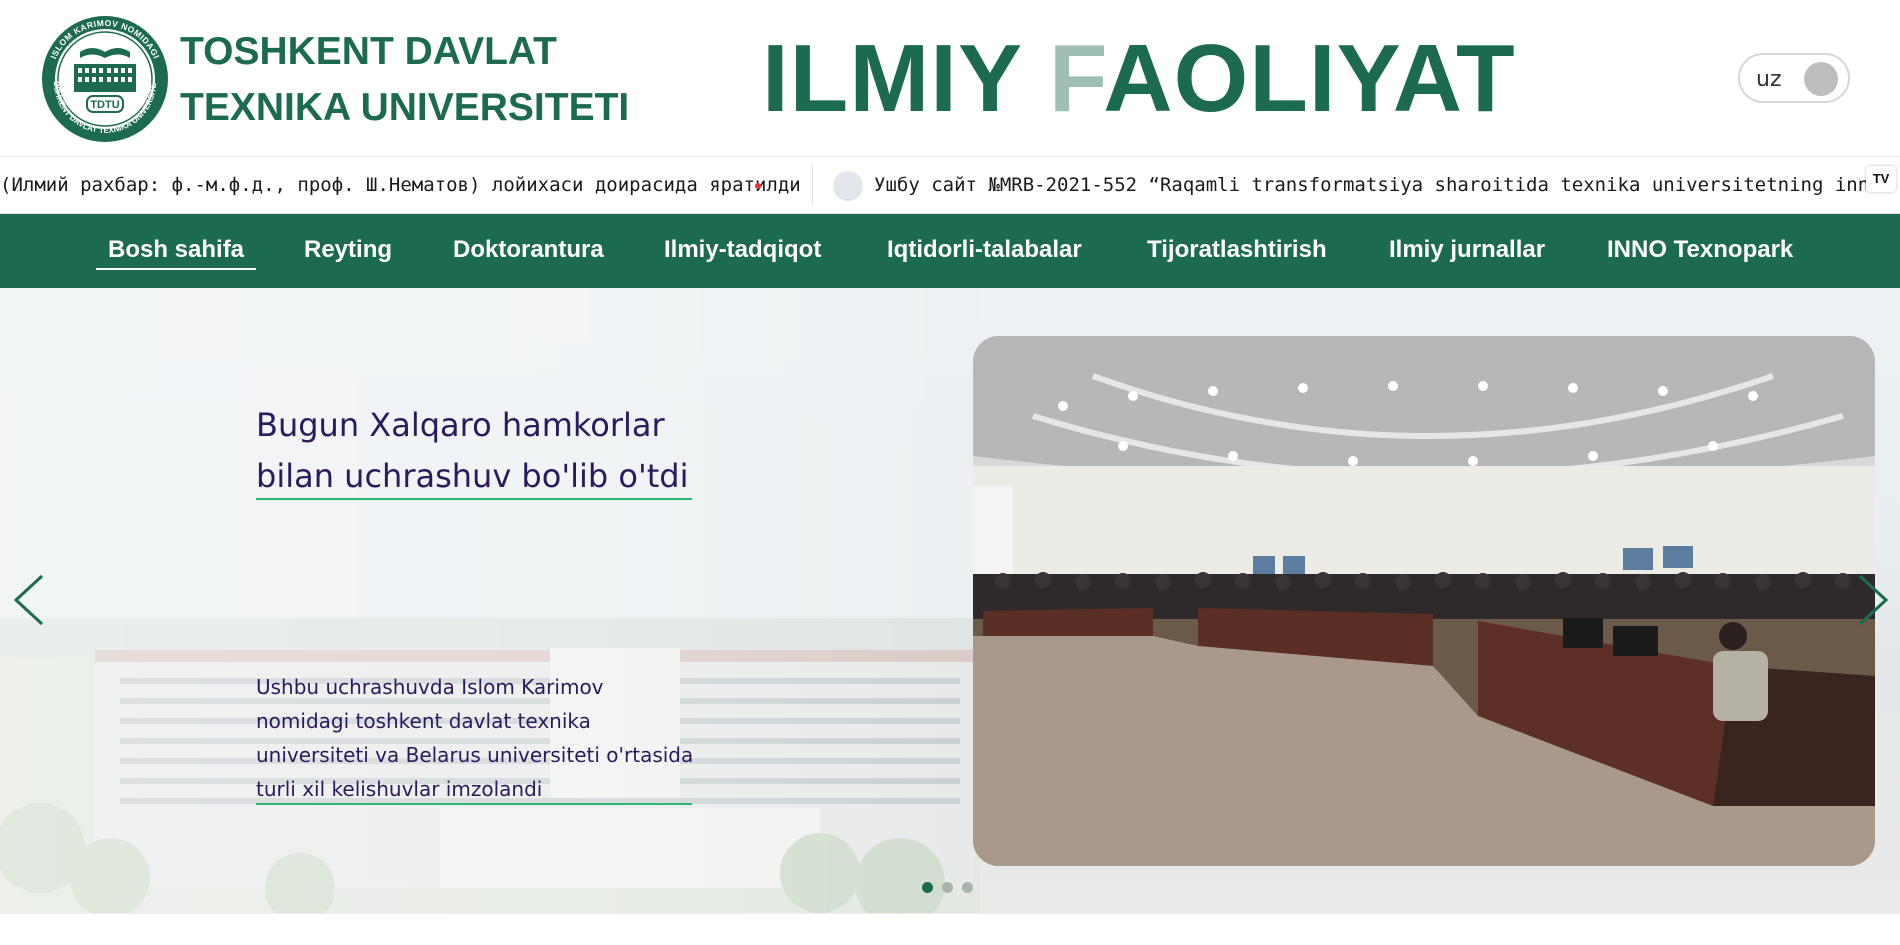 The height and width of the screenshot is (945, 1900). Describe the element at coordinates (104, 105) in the screenshot. I see `logo-badge-text: TDTU` at that location.